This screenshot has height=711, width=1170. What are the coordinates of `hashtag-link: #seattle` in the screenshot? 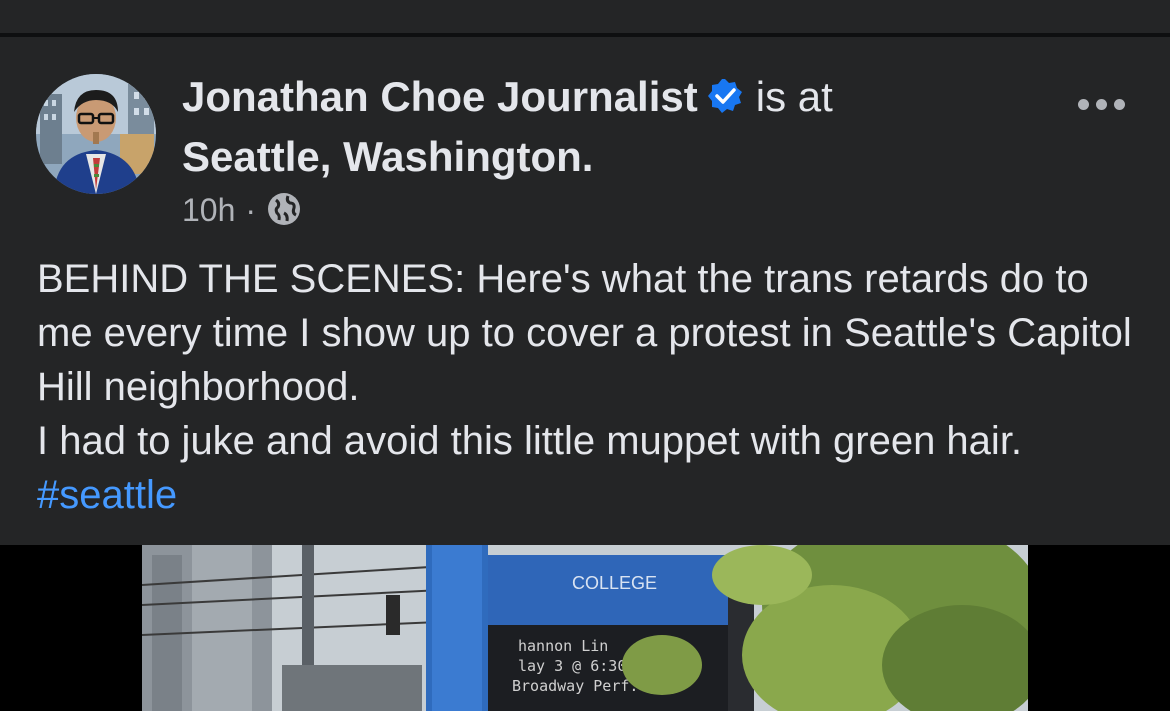 It's located at (107, 495).